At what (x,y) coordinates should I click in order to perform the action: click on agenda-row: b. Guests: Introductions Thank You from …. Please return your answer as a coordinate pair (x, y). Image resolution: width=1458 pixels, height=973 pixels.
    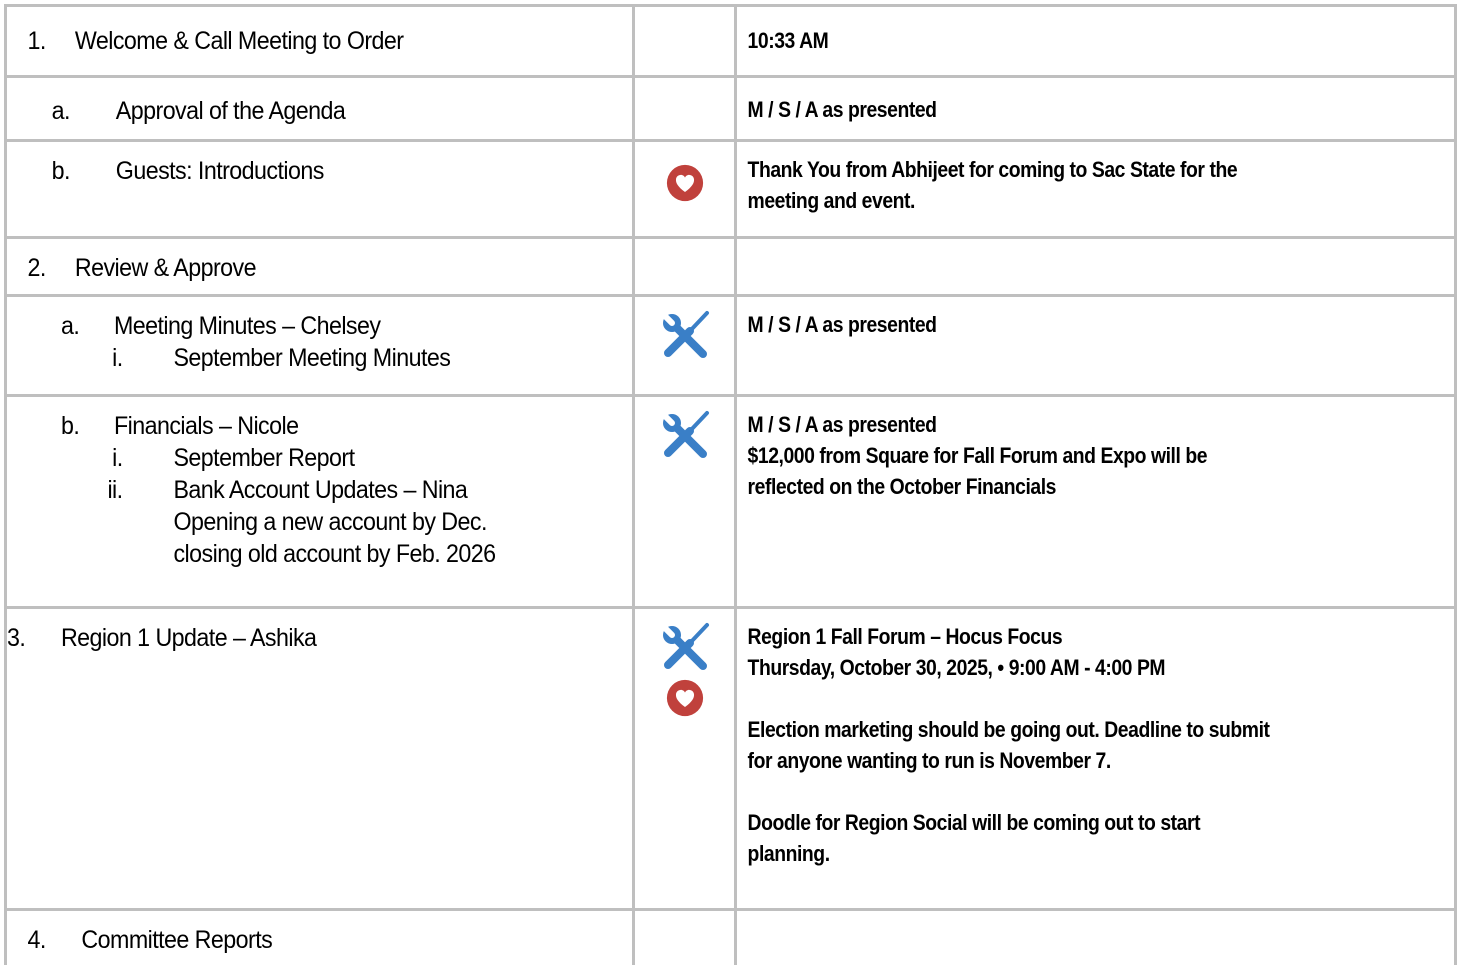
    Looking at the image, I should click on (730, 189).